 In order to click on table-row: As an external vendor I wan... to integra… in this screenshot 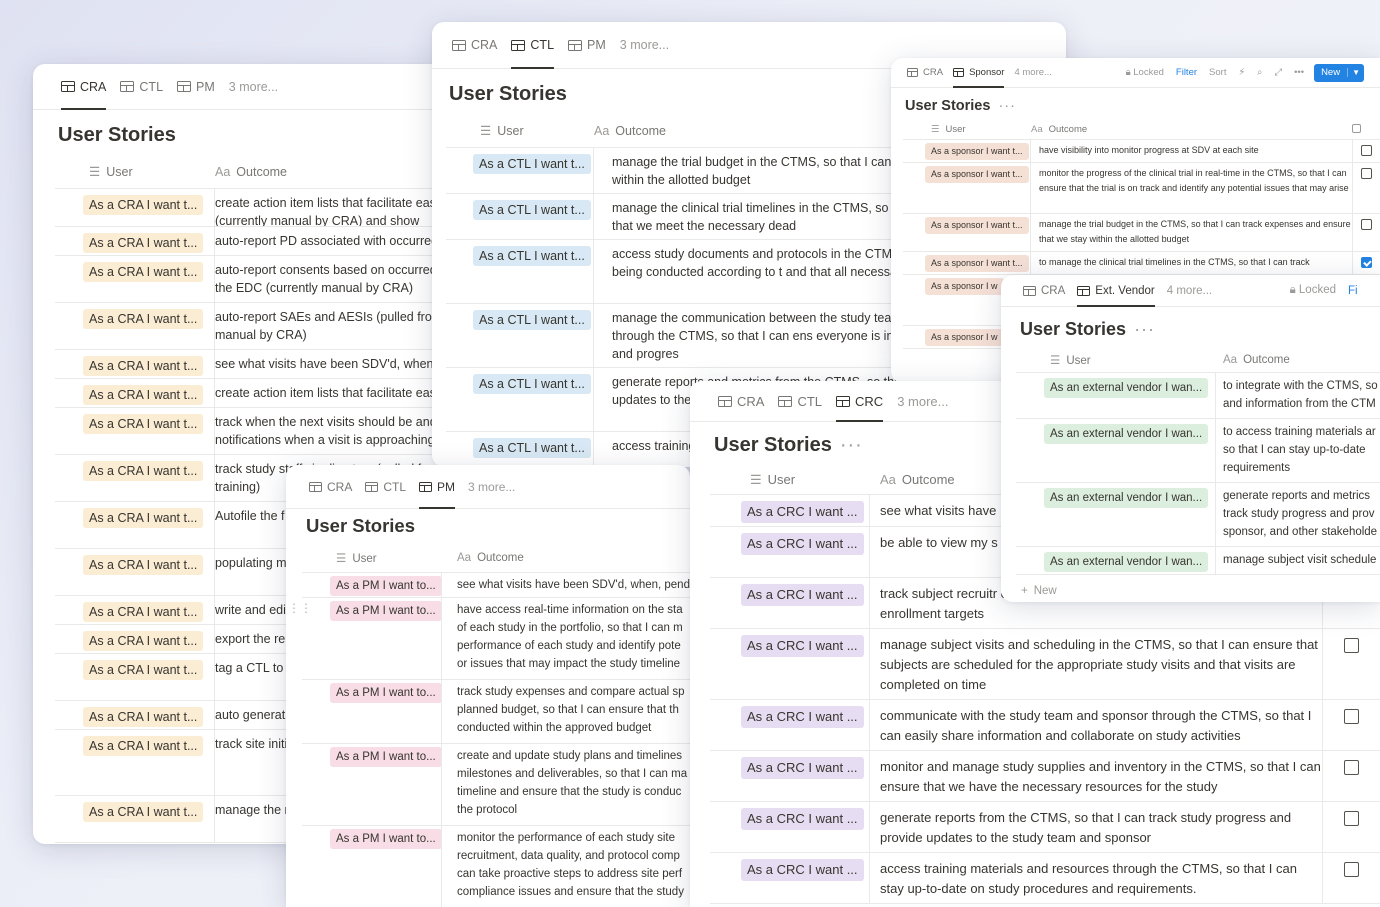, I will do `click(1198, 396)`.